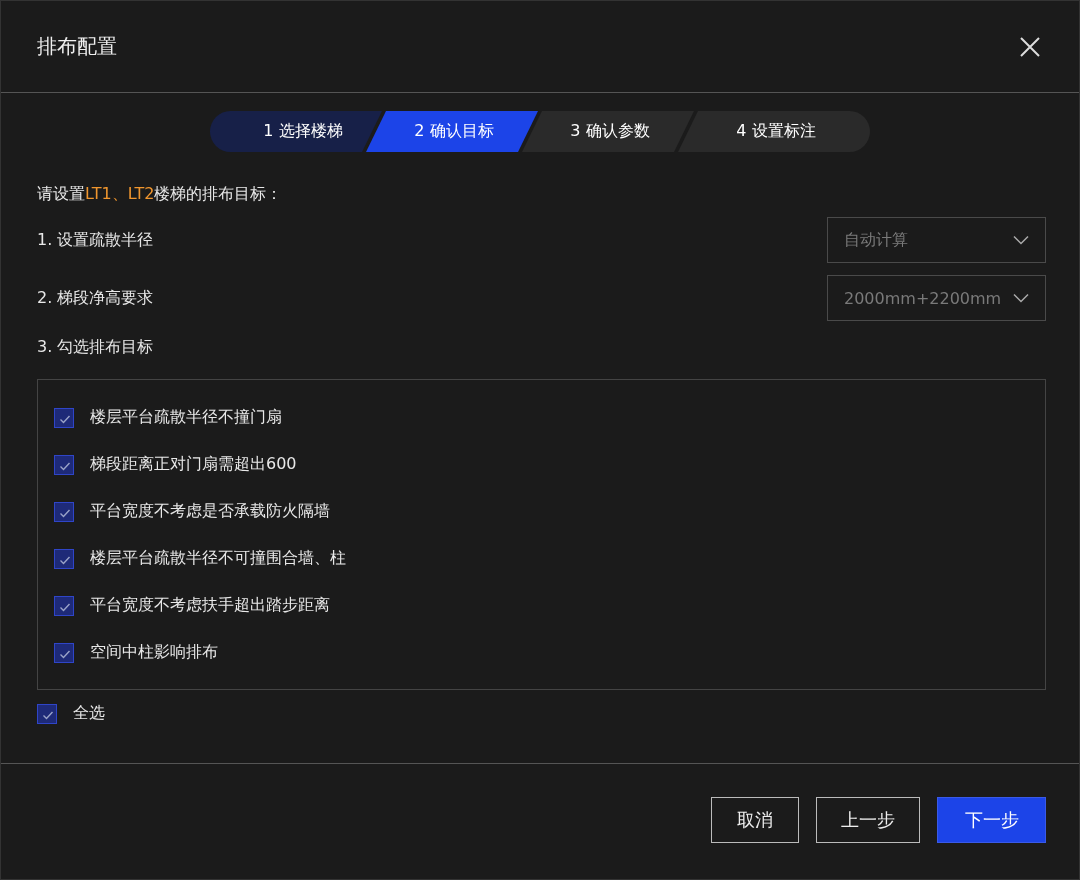 The width and height of the screenshot is (1080, 880). What do you see at coordinates (936, 298) in the screenshot?
I see `dropdown: 2000mm+2200mm` at bounding box center [936, 298].